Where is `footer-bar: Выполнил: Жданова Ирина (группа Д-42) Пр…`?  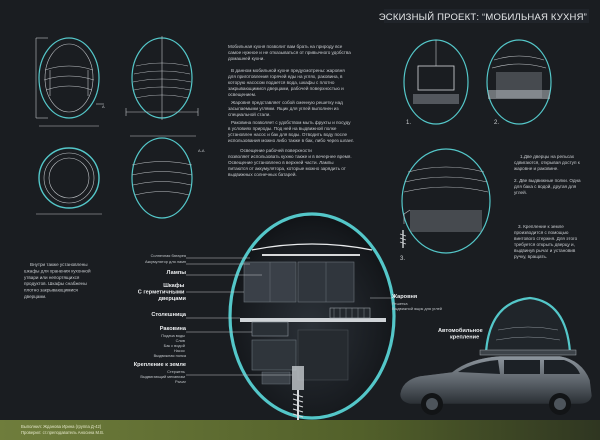
footer-bar: Выполнил: Жданова Ирина (группа Д-42) Пр… is located at coordinates (300, 430).